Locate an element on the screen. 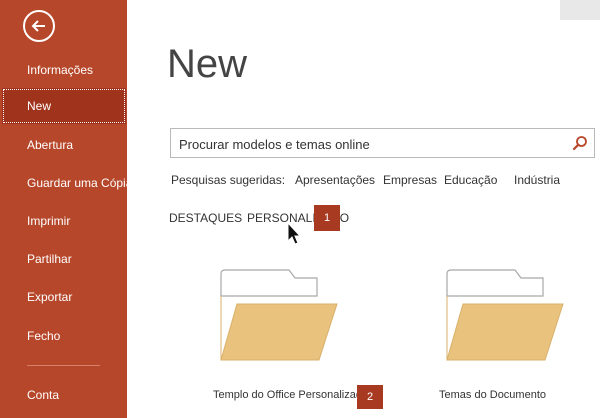 This screenshot has height=418, width=600. nav-item-informacoes: Informações is located at coordinates (63, 70).